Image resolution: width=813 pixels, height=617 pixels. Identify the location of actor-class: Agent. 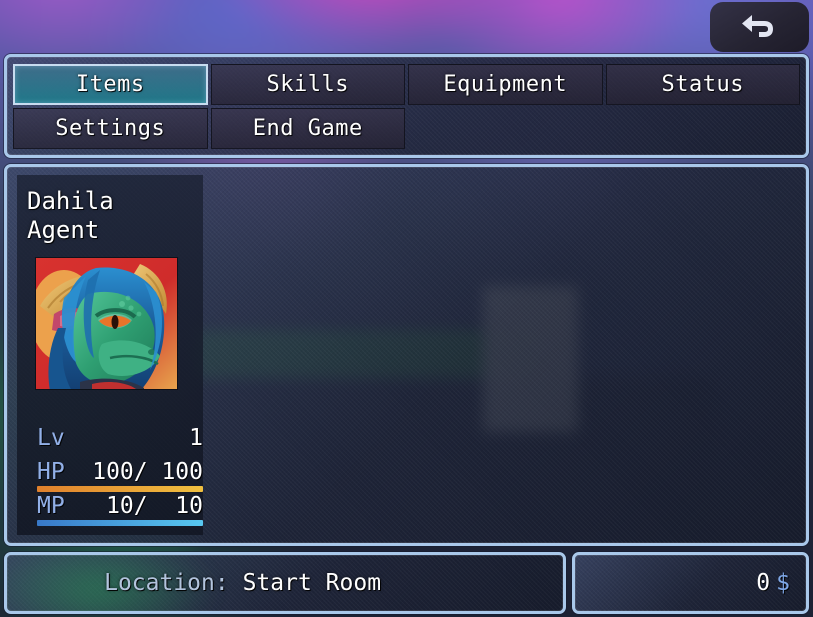
(63, 229).